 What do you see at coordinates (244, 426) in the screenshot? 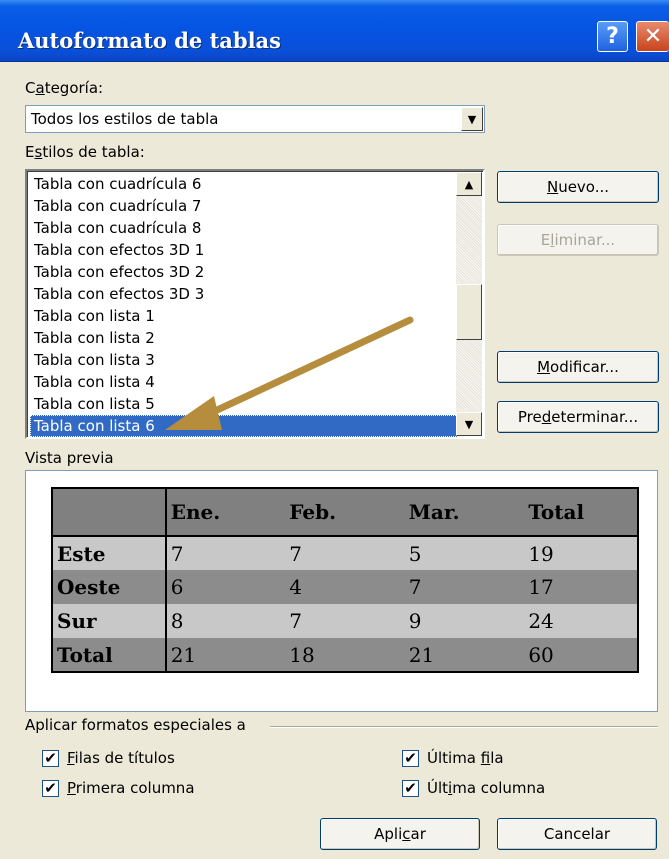
I see `list-item-selected: Tabla con lista 6` at bounding box center [244, 426].